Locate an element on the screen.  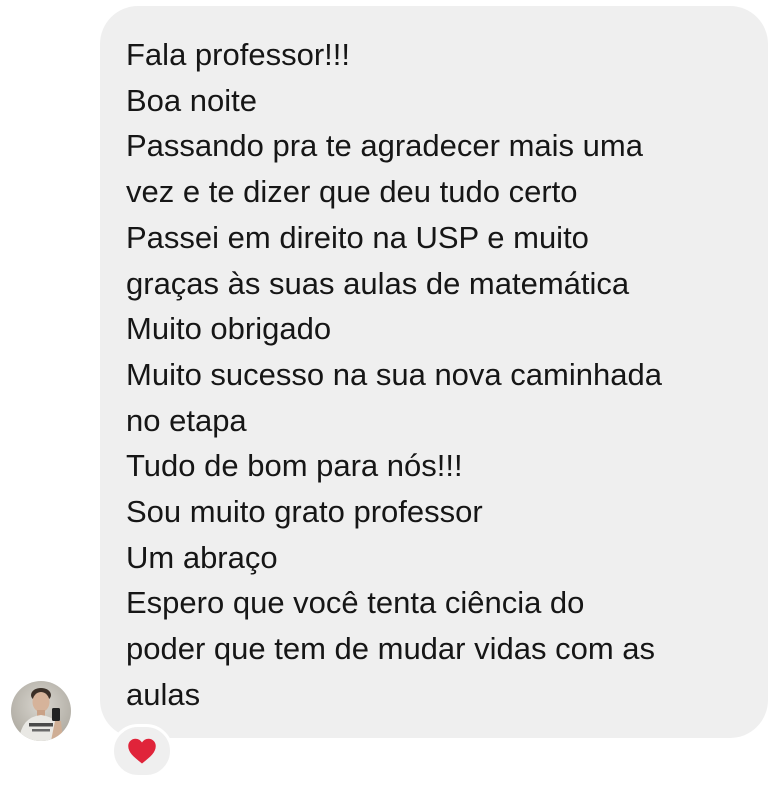
message-line: aulas is located at coordinates (163, 694).